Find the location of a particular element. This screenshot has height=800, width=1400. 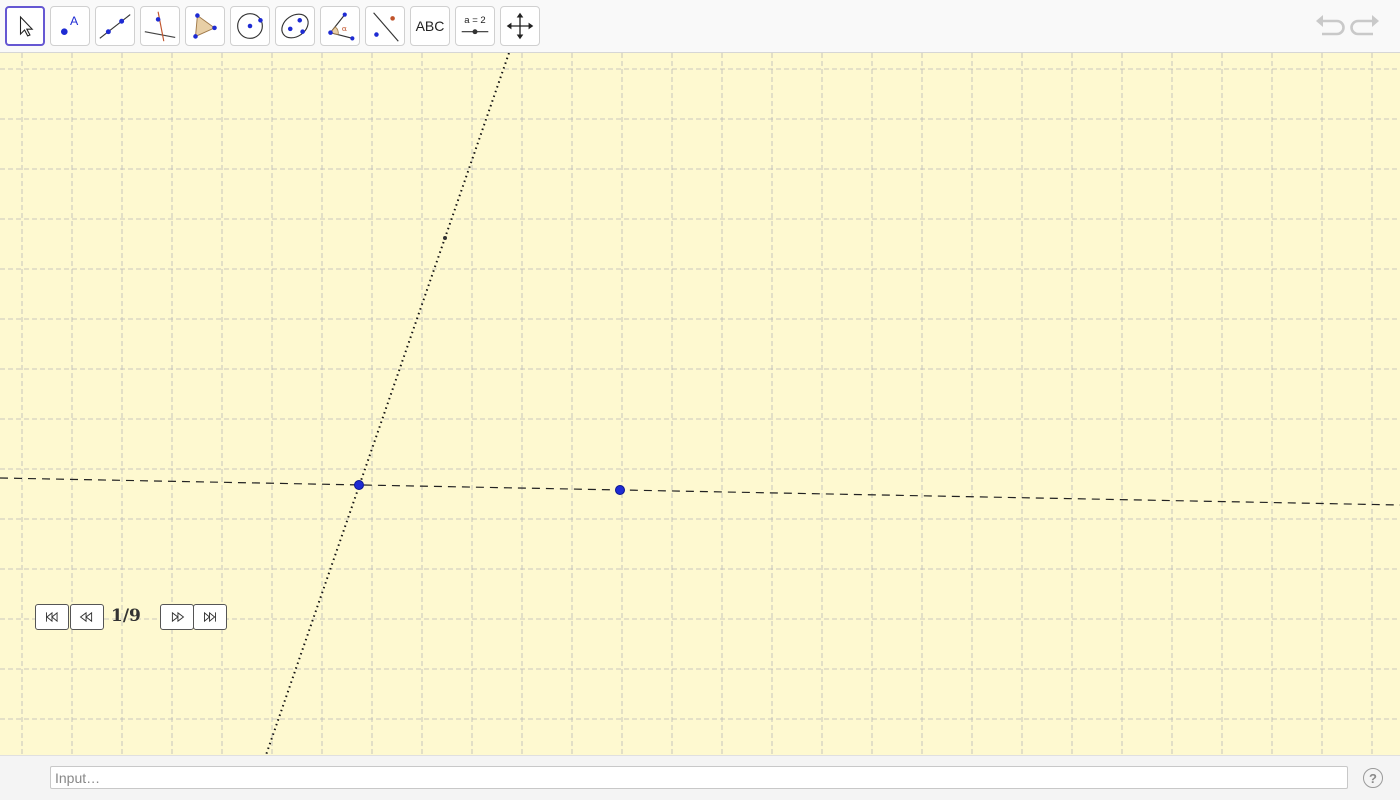

next-step-button is located at coordinates (177, 617).